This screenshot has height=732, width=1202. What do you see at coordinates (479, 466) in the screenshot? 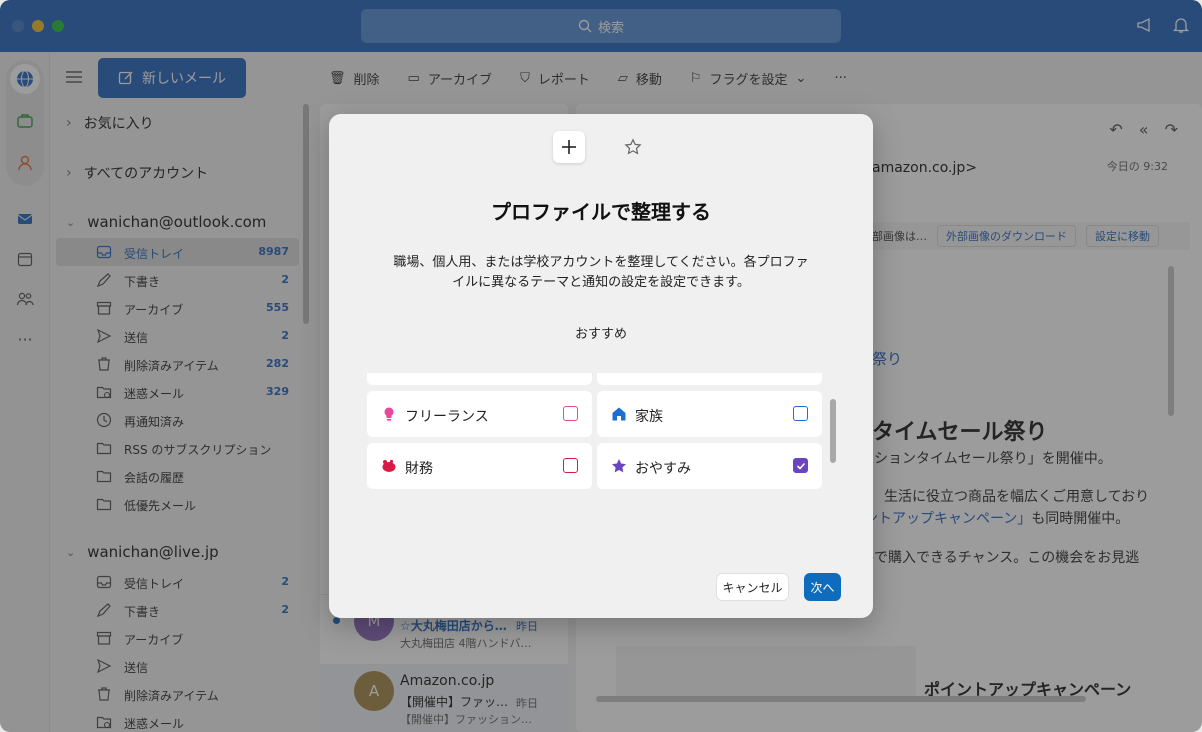
I see `profile-option-card: 財務` at bounding box center [479, 466].